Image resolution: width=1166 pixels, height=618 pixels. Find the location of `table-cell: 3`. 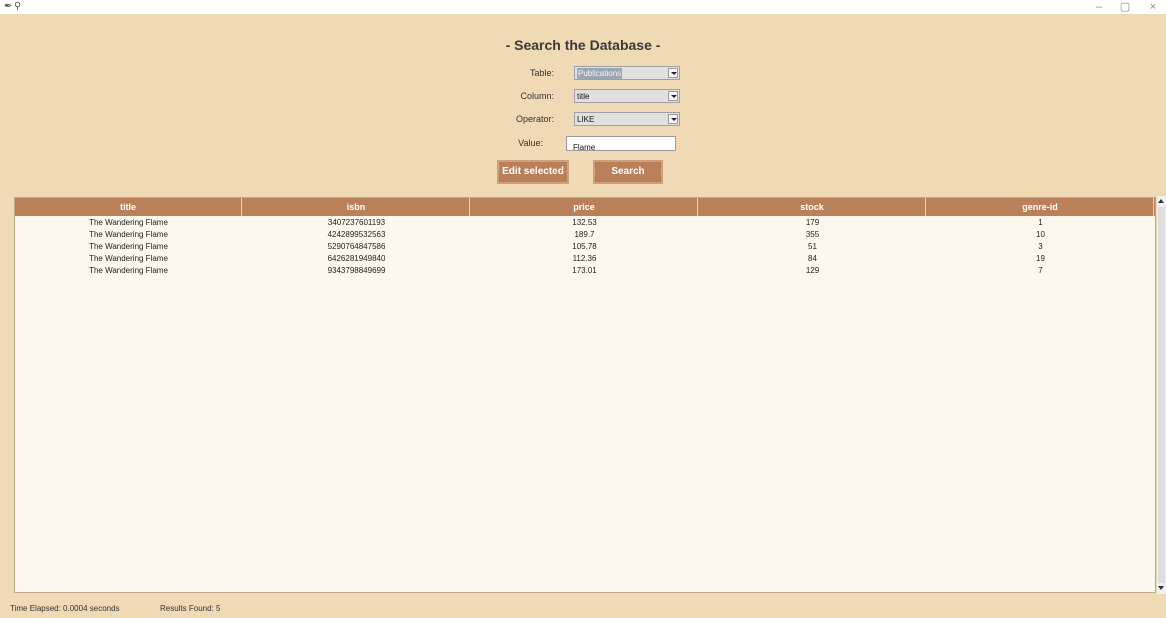

table-cell: 3 is located at coordinates (1040, 246).